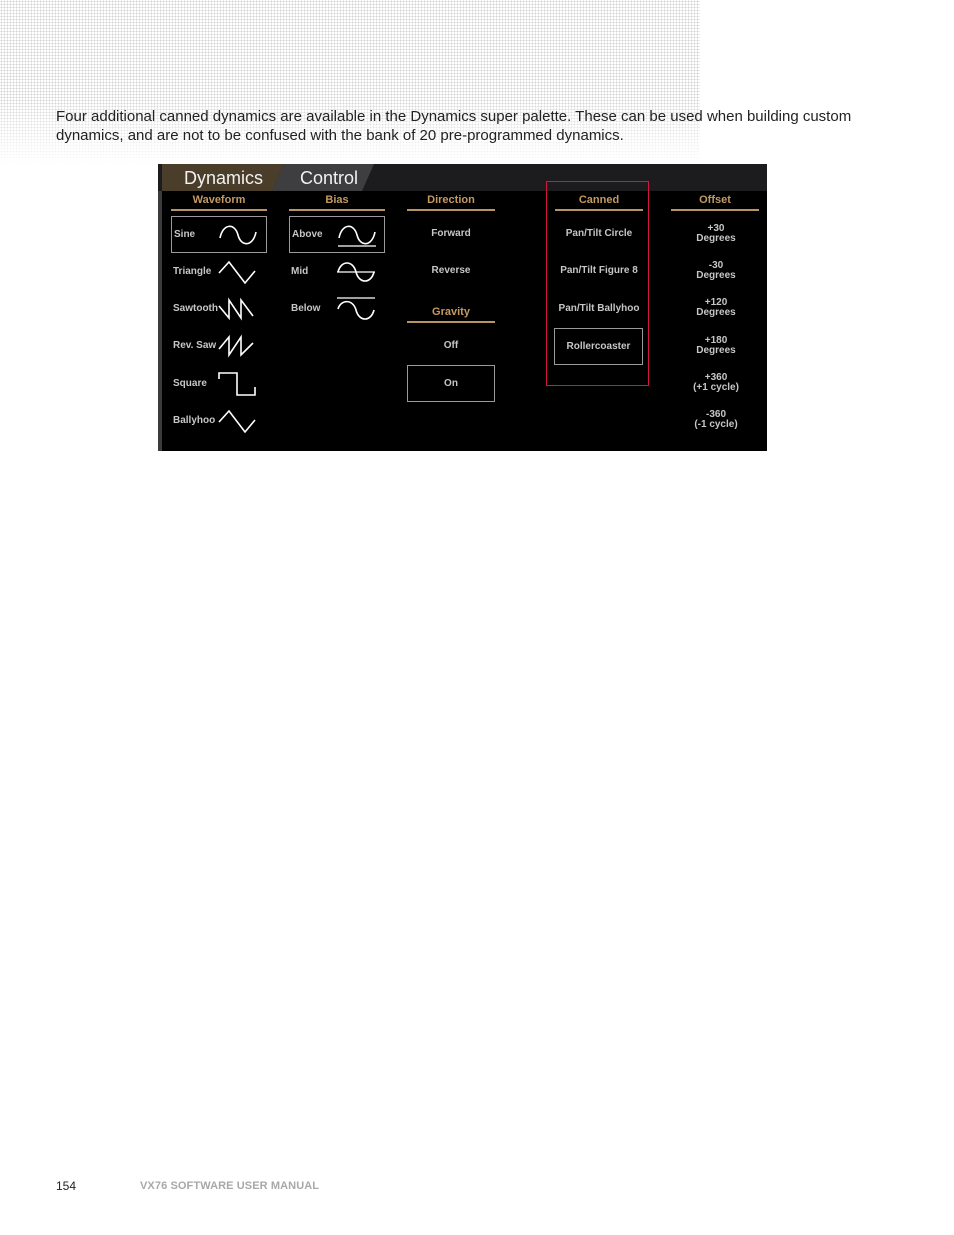 This screenshot has height=1235, width=954. What do you see at coordinates (160, 307) in the screenshot?
I see `palette-edge` at bounding box center [160, 307].